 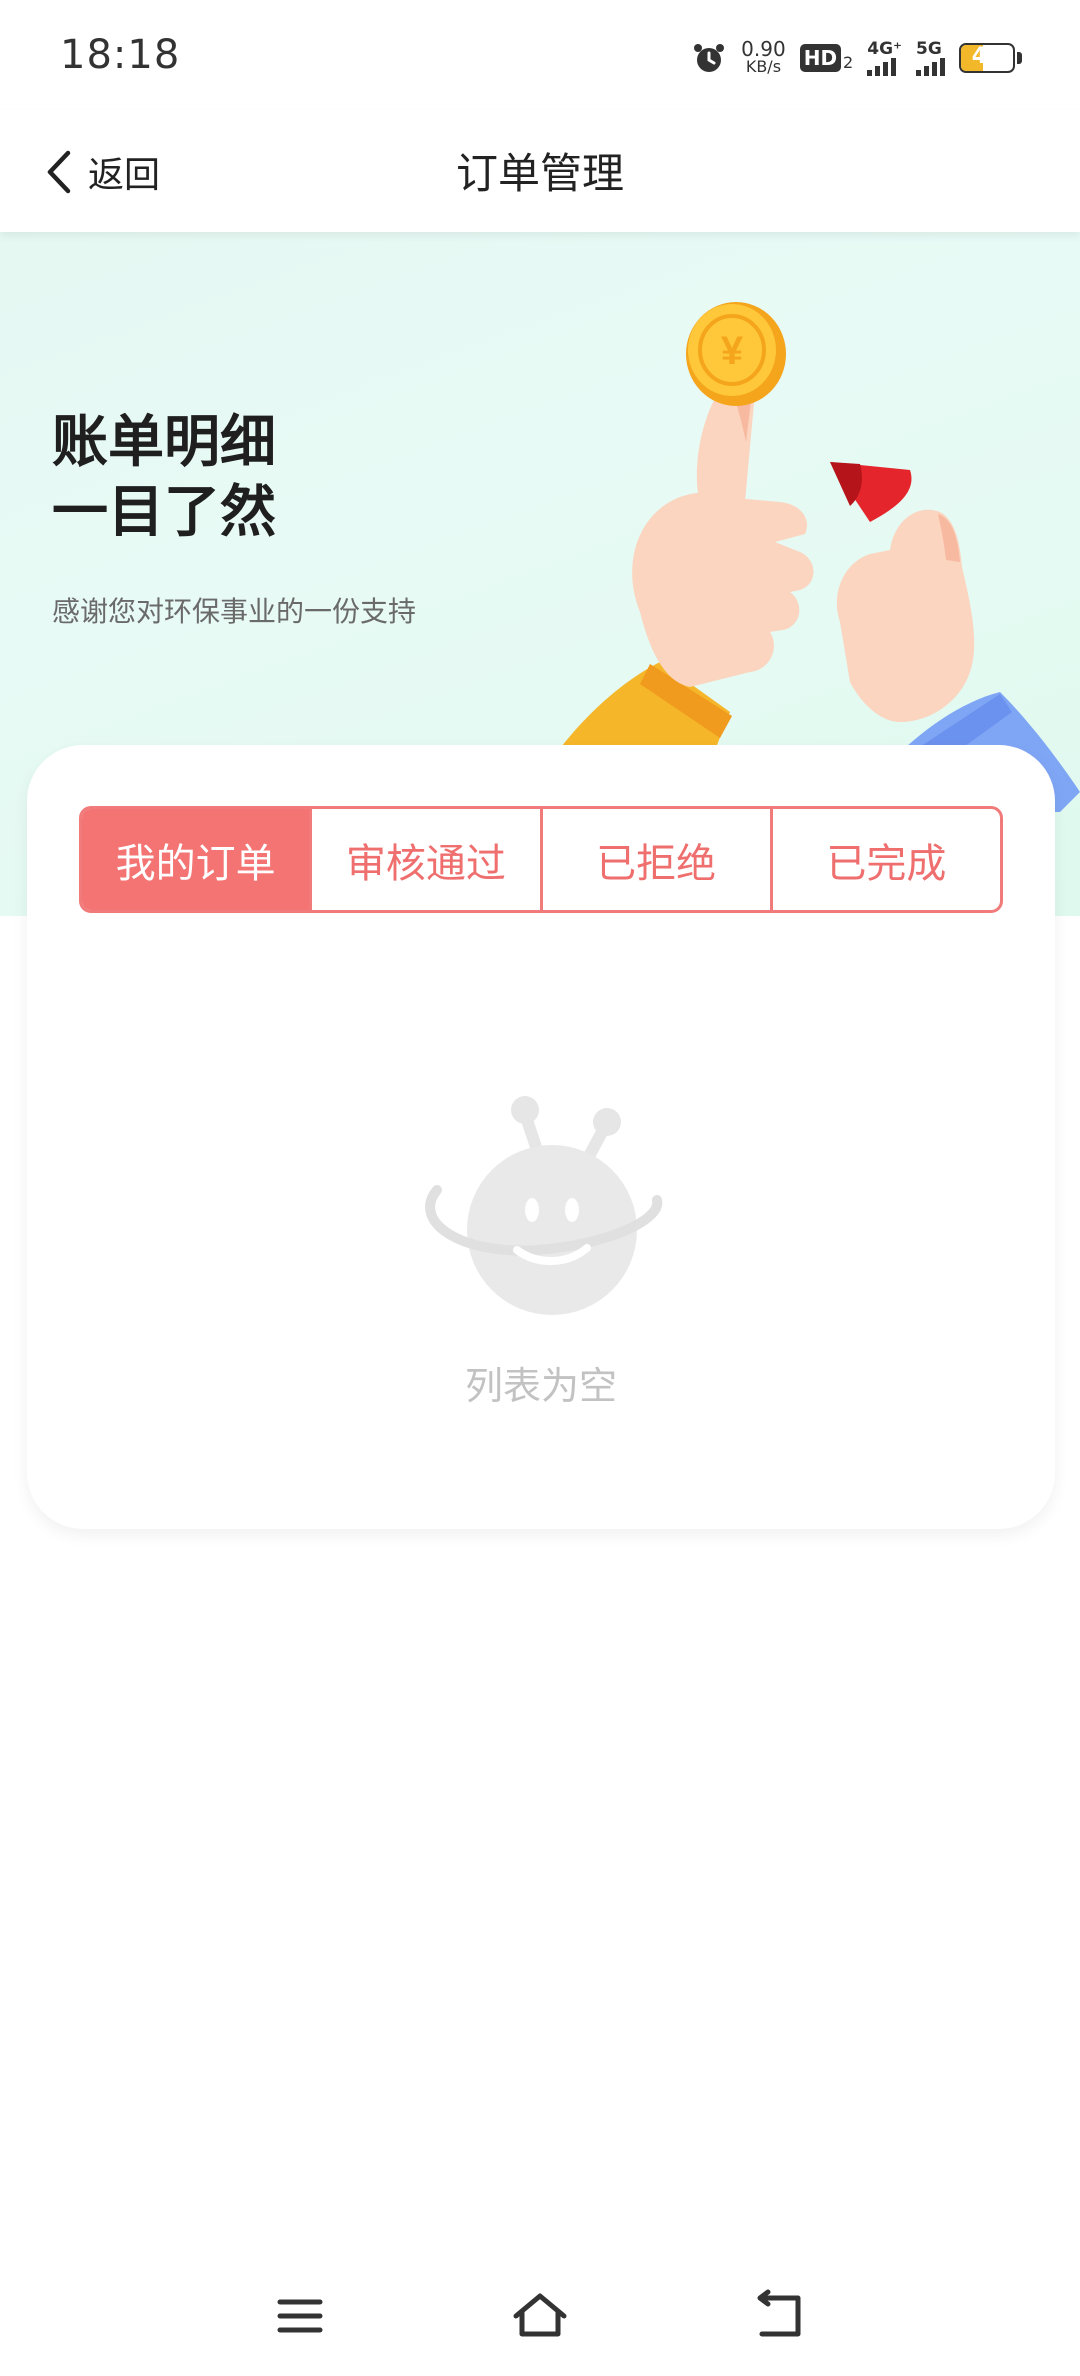 I want to click on banner-title-line1: 账单明细, so click(x=164, y=442).